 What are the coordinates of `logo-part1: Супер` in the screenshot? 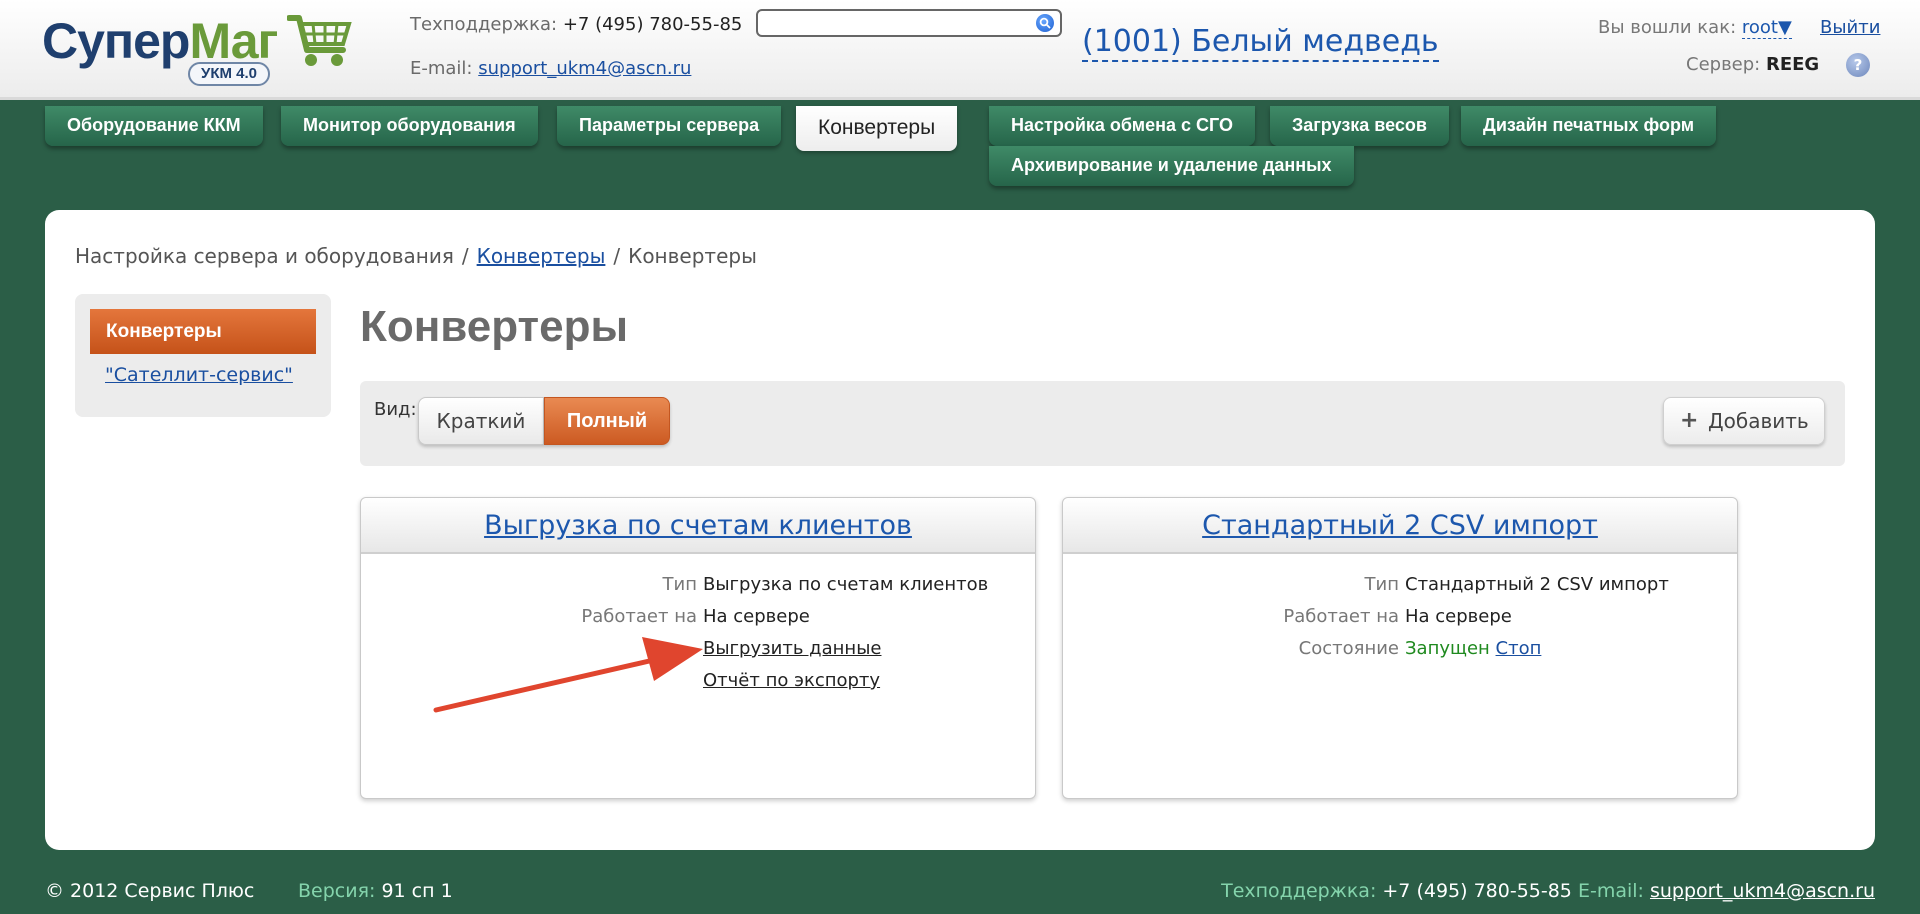 It's located at (116, 41).